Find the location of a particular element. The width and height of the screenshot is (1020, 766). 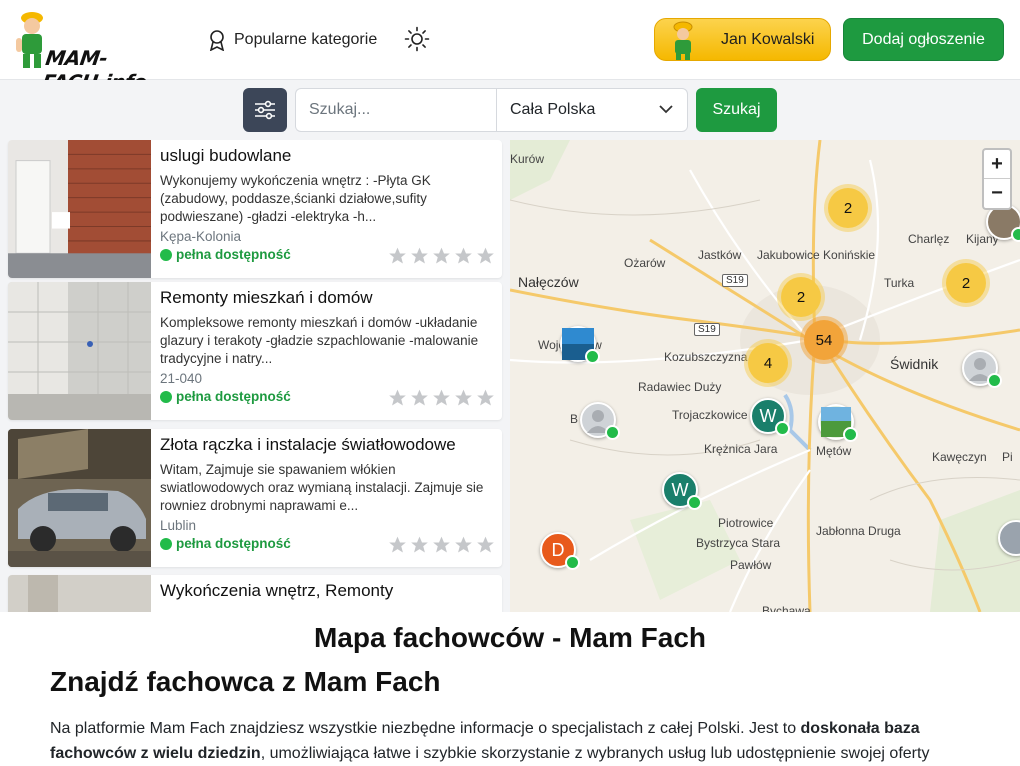

filter-button is located at coordinates (265, 110).